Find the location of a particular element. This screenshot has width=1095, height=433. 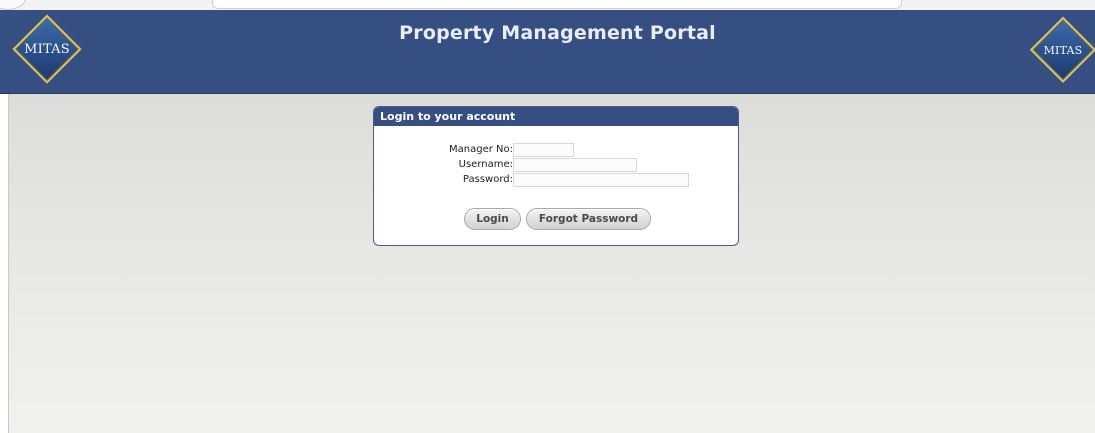

login-button: Login is located at coordinates (492, 219).